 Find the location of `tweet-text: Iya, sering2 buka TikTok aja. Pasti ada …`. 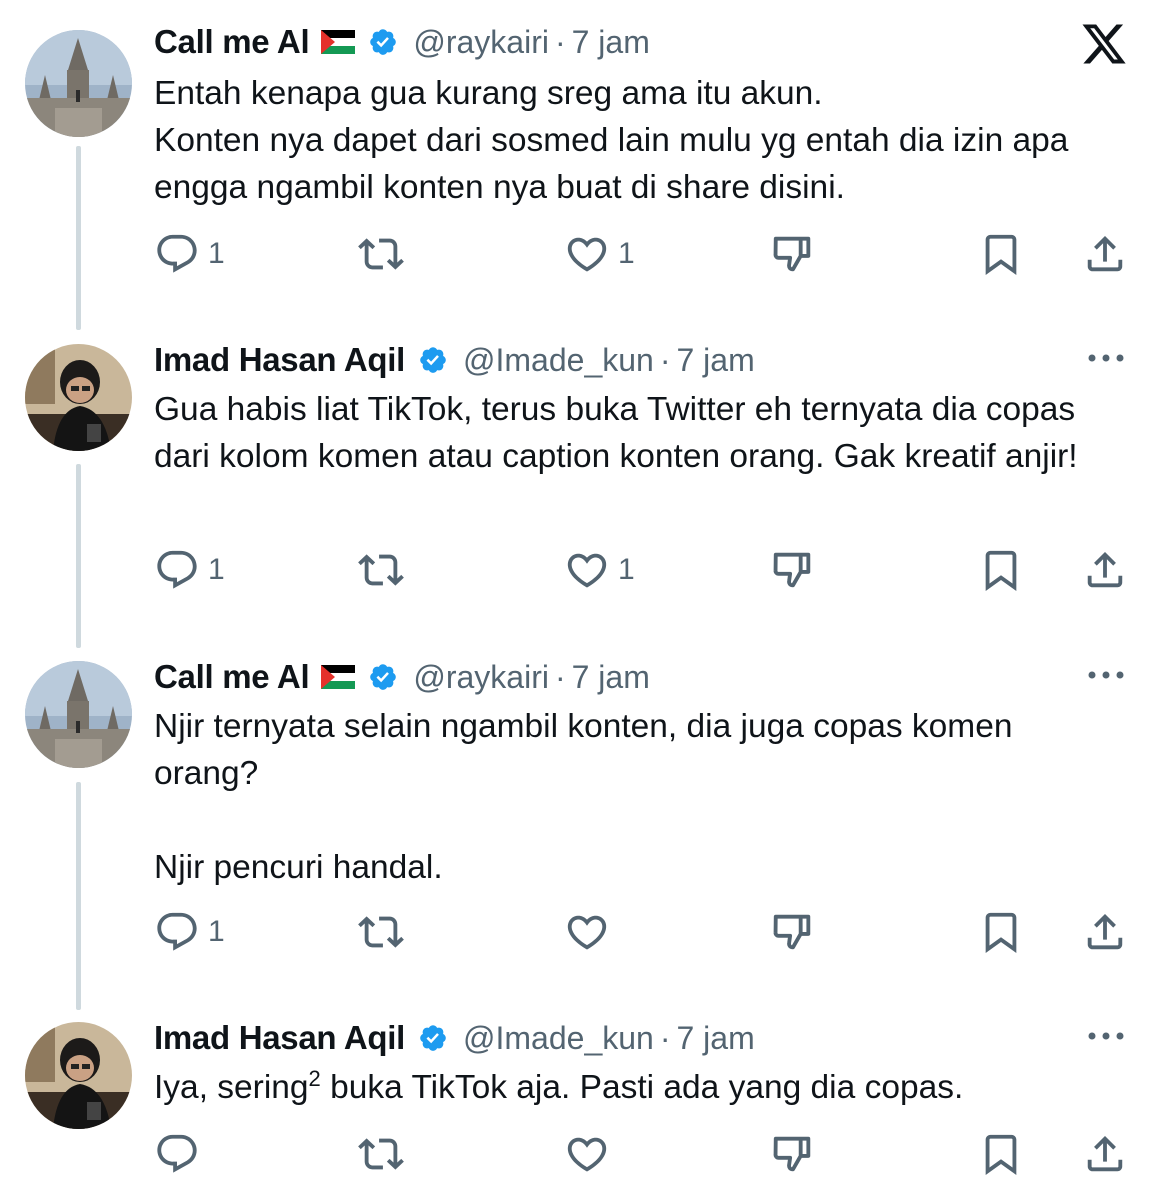

tweet-text: Iya, sering2 buka TikTok aja. Pasti ada … is located at coordinates (634, 1087).